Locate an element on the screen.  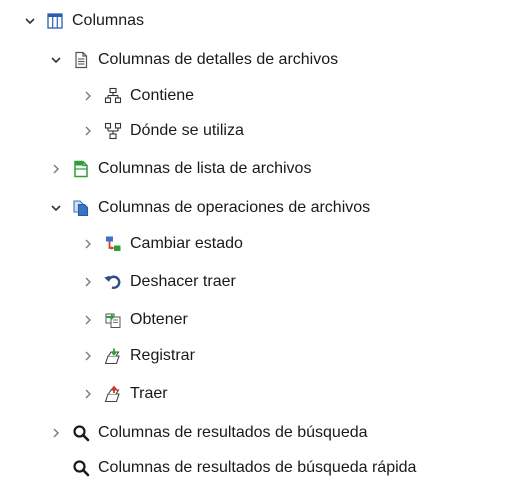
tree-item-cambiar-estado: Cambiar estado is located at coordinates (161, 244).